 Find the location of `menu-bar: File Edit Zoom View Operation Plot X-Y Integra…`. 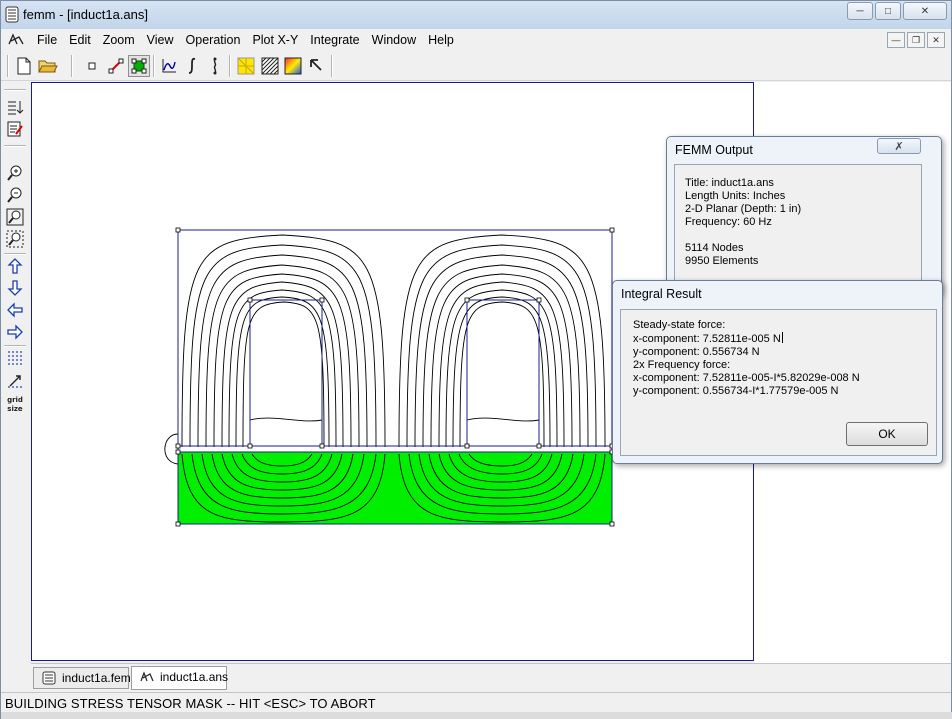

menu-bar: File Edit Zoom View Operation Plot X-Y Integra… is located at coordinates (476, 40).